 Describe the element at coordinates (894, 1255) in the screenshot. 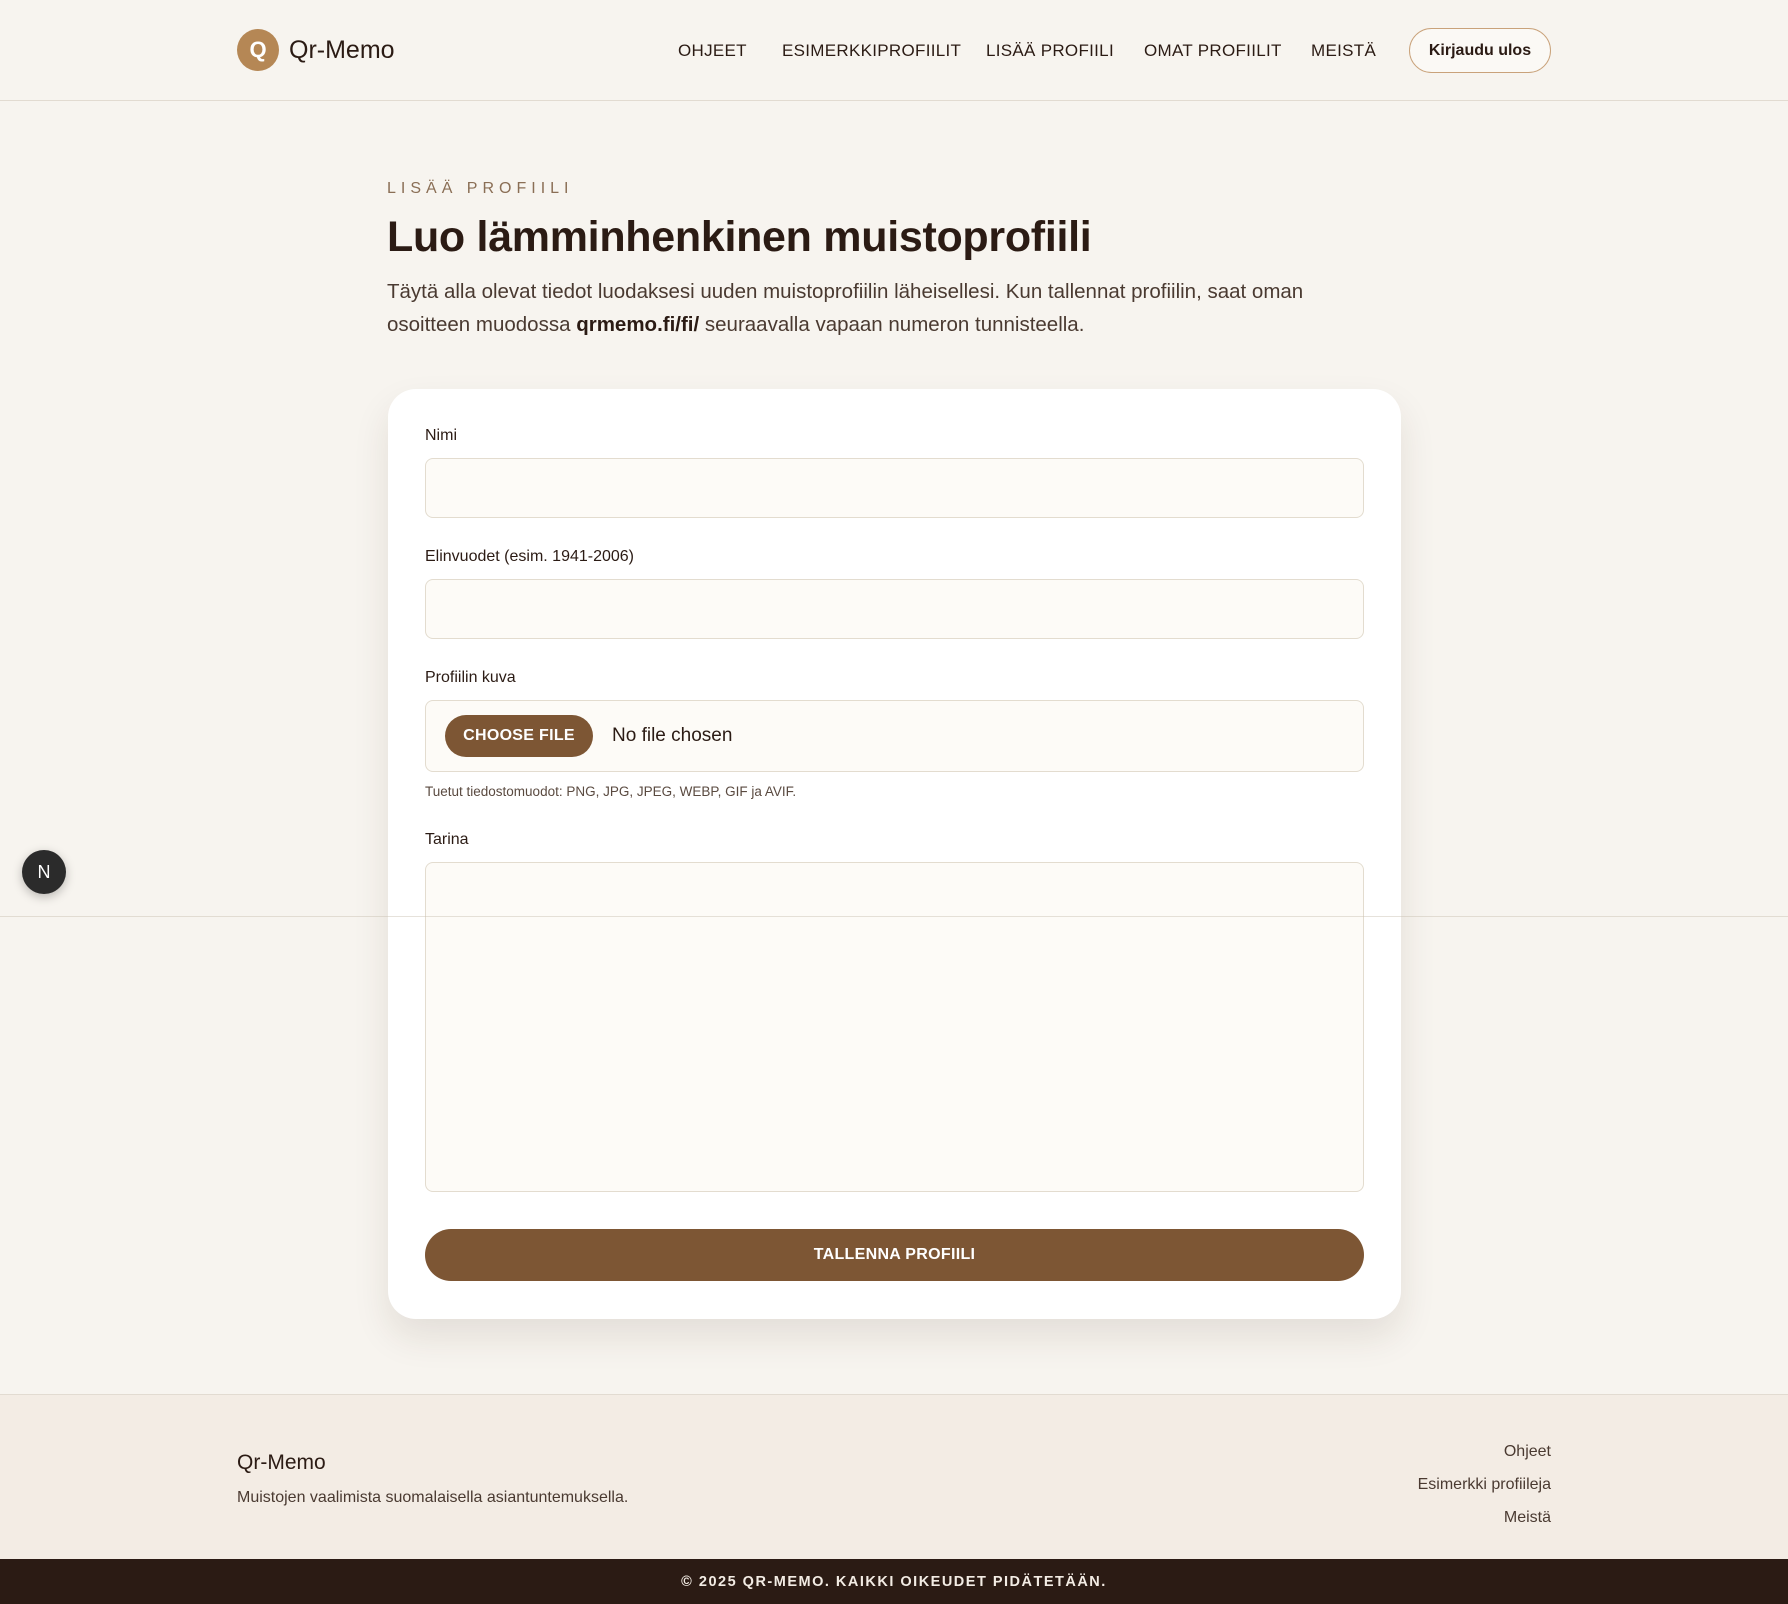

I see `save-profile-button: TALLENNA PROFIILI` at that location.